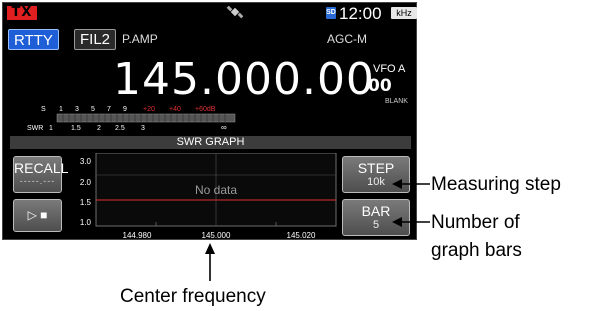 Image resolution: width=597 pixels, height=311 pixels. Describe the element at coordinates (35, 128) in the screenshot. I see `swr-meter-label: SWR` at that location.